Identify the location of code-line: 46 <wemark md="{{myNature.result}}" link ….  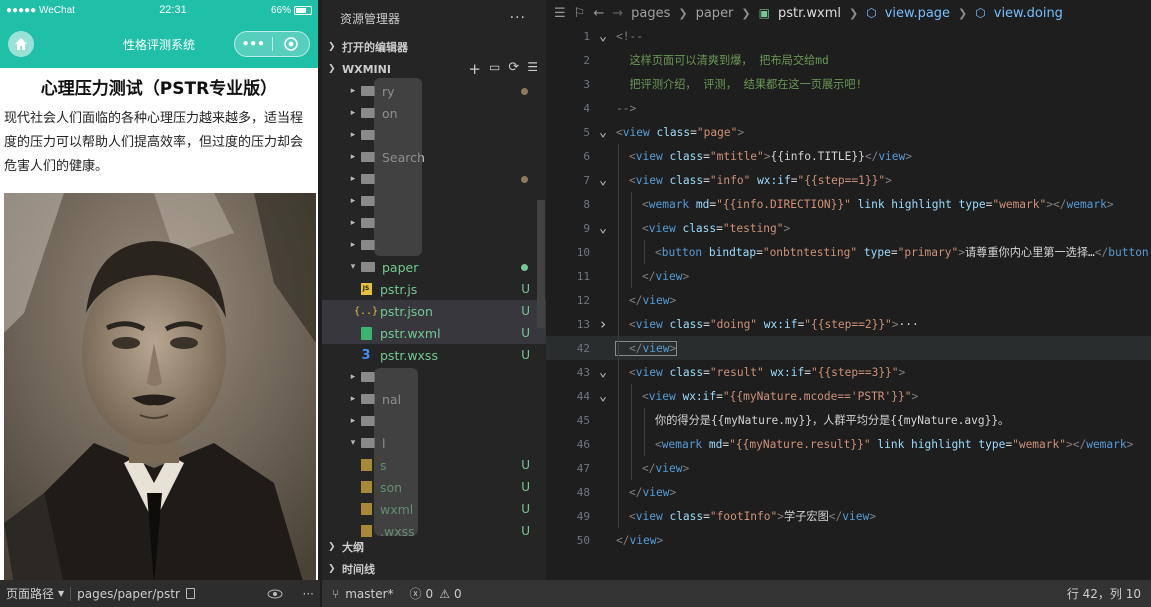
(848, 444).